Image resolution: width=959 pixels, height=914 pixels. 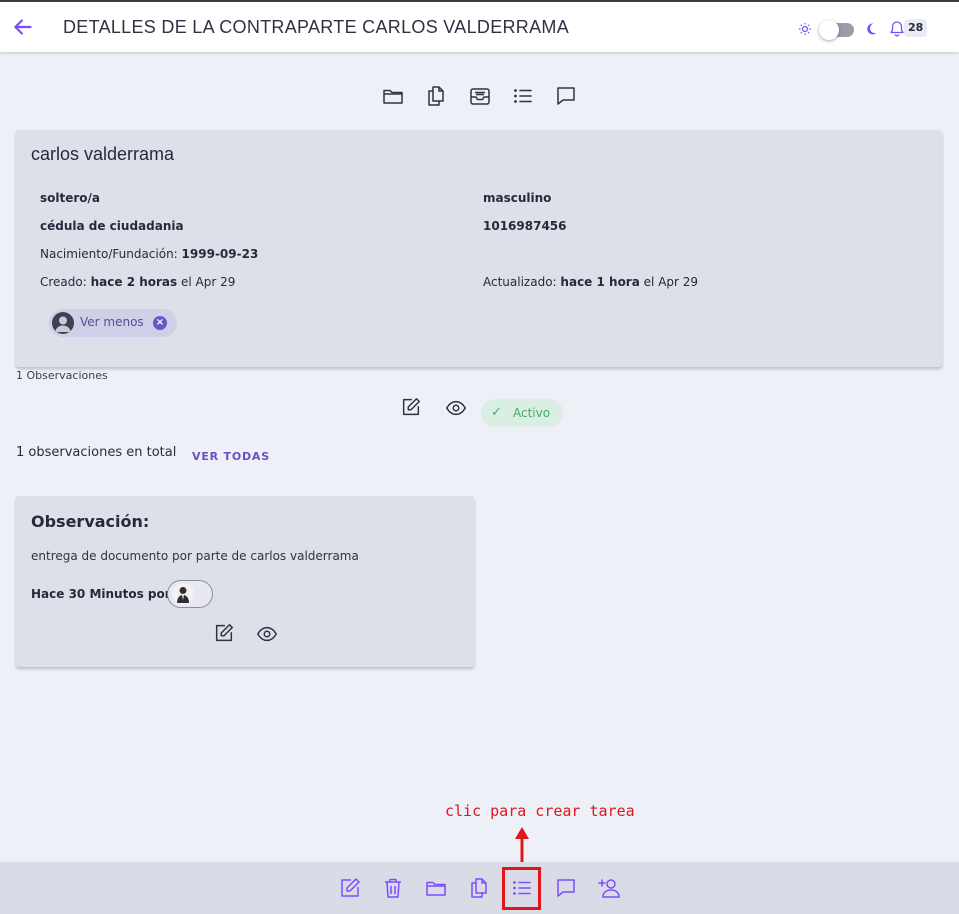 I want to click on user-avatar-icon, so click(x=63, y=324).